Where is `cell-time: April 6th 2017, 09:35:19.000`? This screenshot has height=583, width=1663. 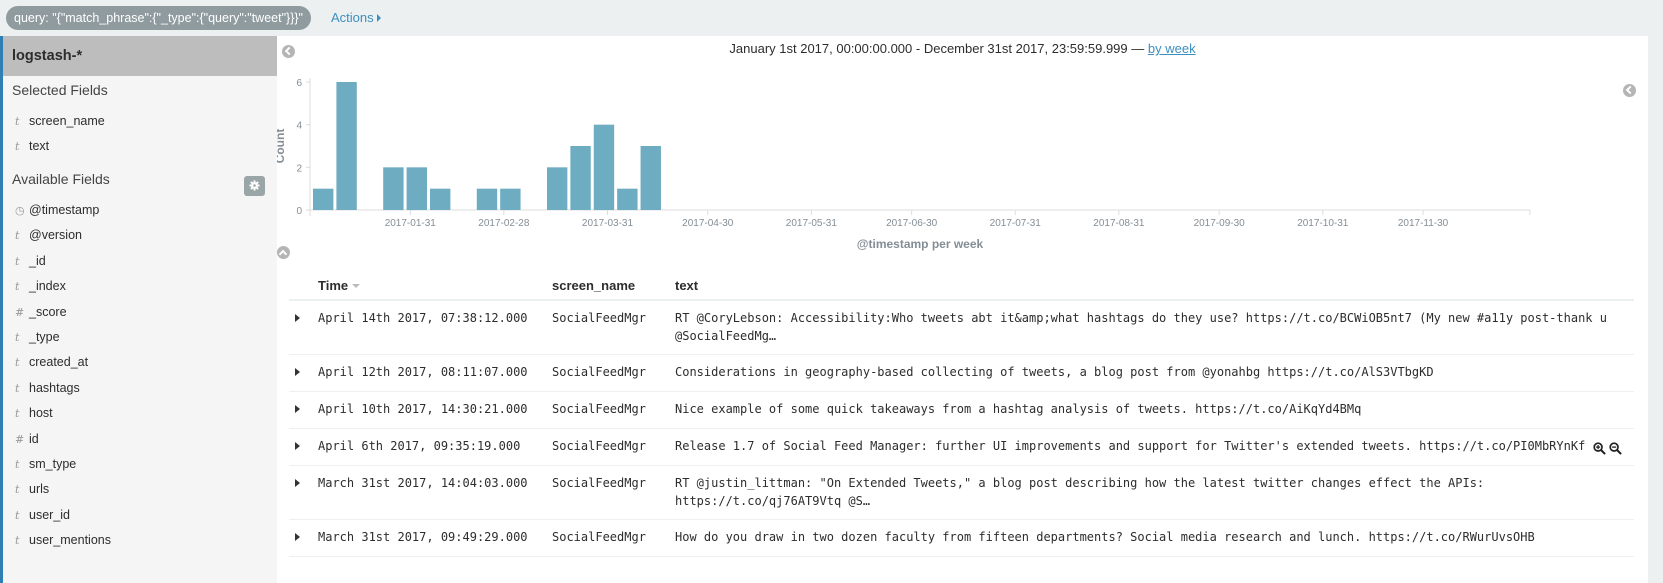
cell-time: April 6th 2017, 09:35:19.000 is located at coordinates (419, 446).